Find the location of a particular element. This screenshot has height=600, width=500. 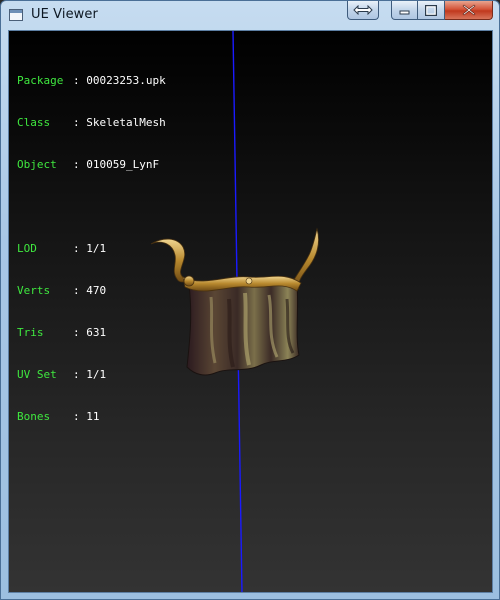

swap-button is located at coordinates (363, 10).